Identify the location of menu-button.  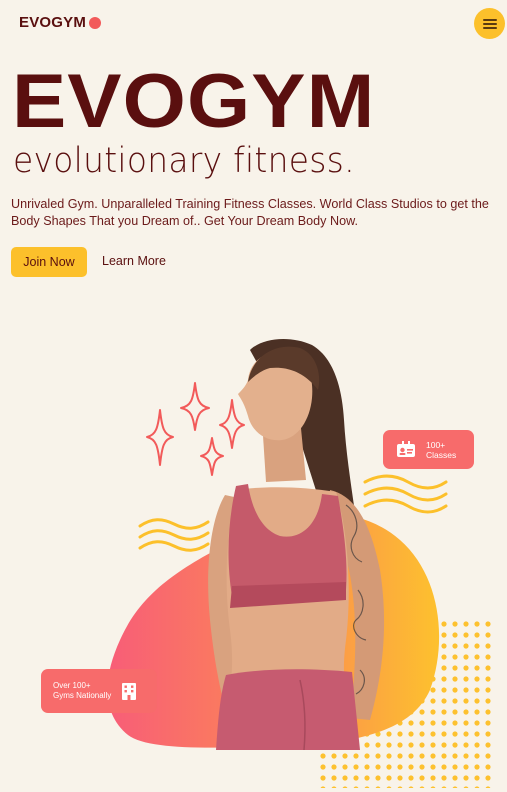
(489, 23).